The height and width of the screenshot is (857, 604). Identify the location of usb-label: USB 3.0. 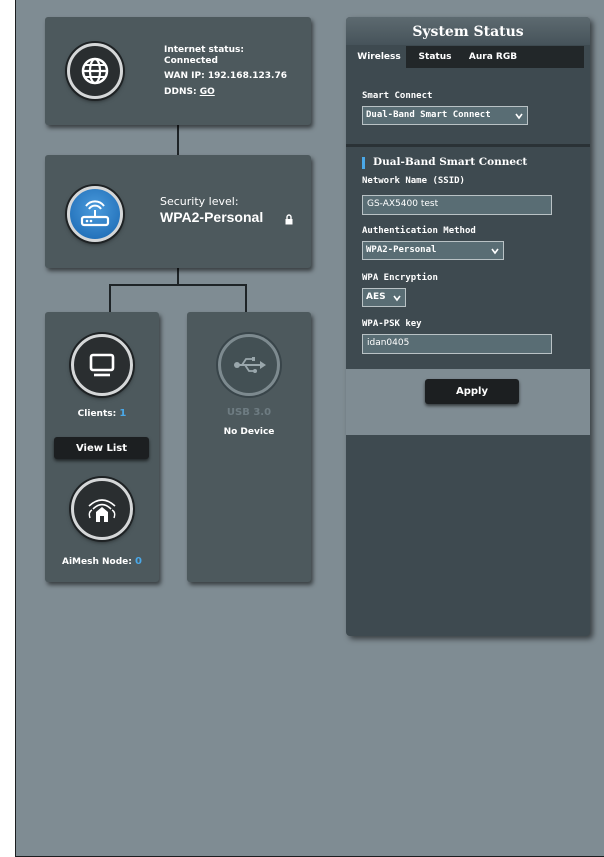
(249, 412).